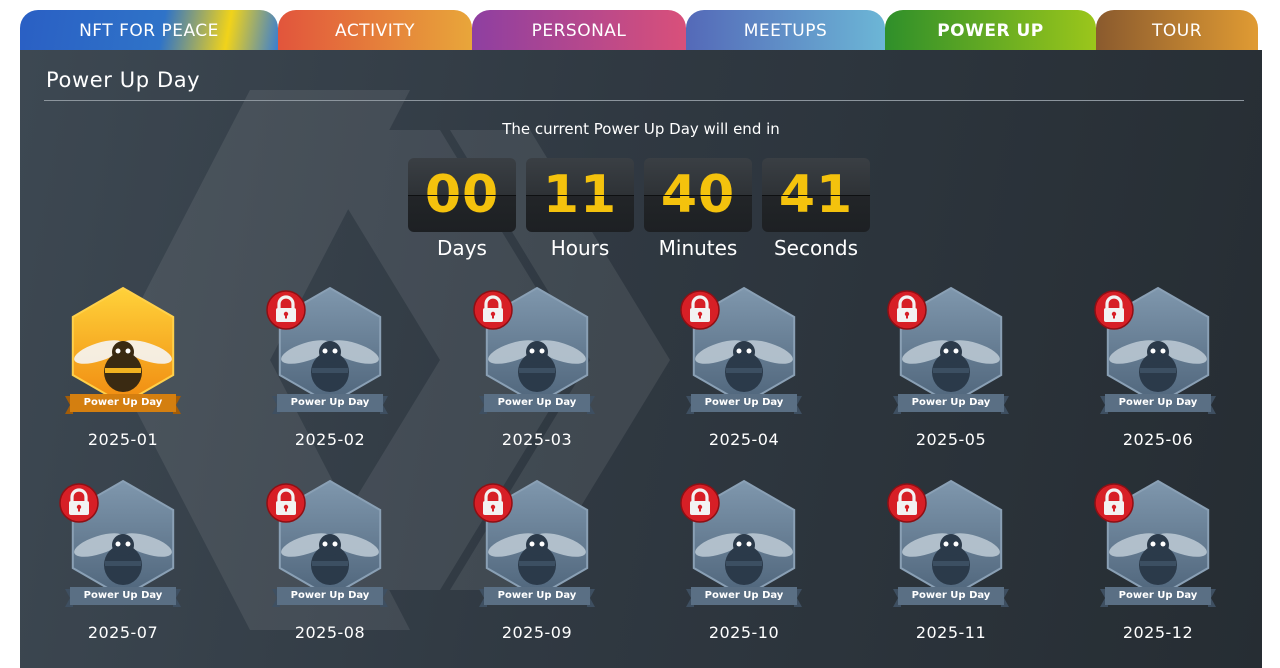 Image resolution: width=1280 pixels, height=668 pixels. What do you see at coordinates (580, 195) in the screenshot?
I see `countdown-hours-value: 11` at bounding box center [580, 195].